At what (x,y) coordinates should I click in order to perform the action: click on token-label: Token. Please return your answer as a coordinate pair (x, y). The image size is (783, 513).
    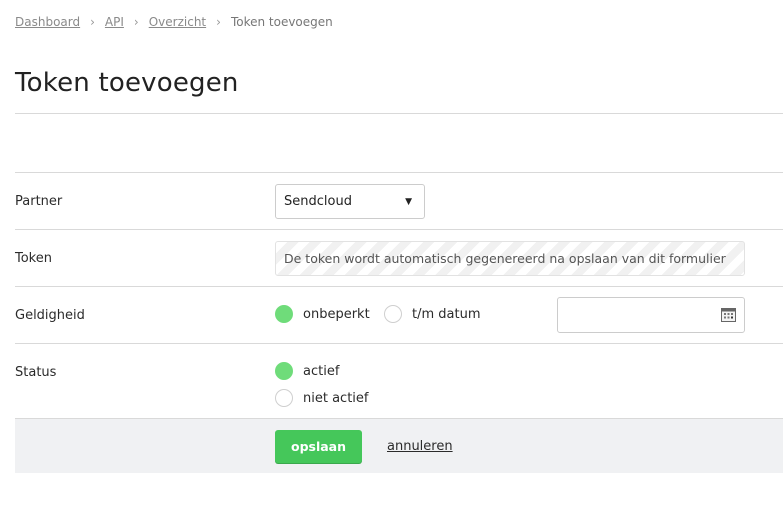
    Looking at the image, I should click on (33, 258).